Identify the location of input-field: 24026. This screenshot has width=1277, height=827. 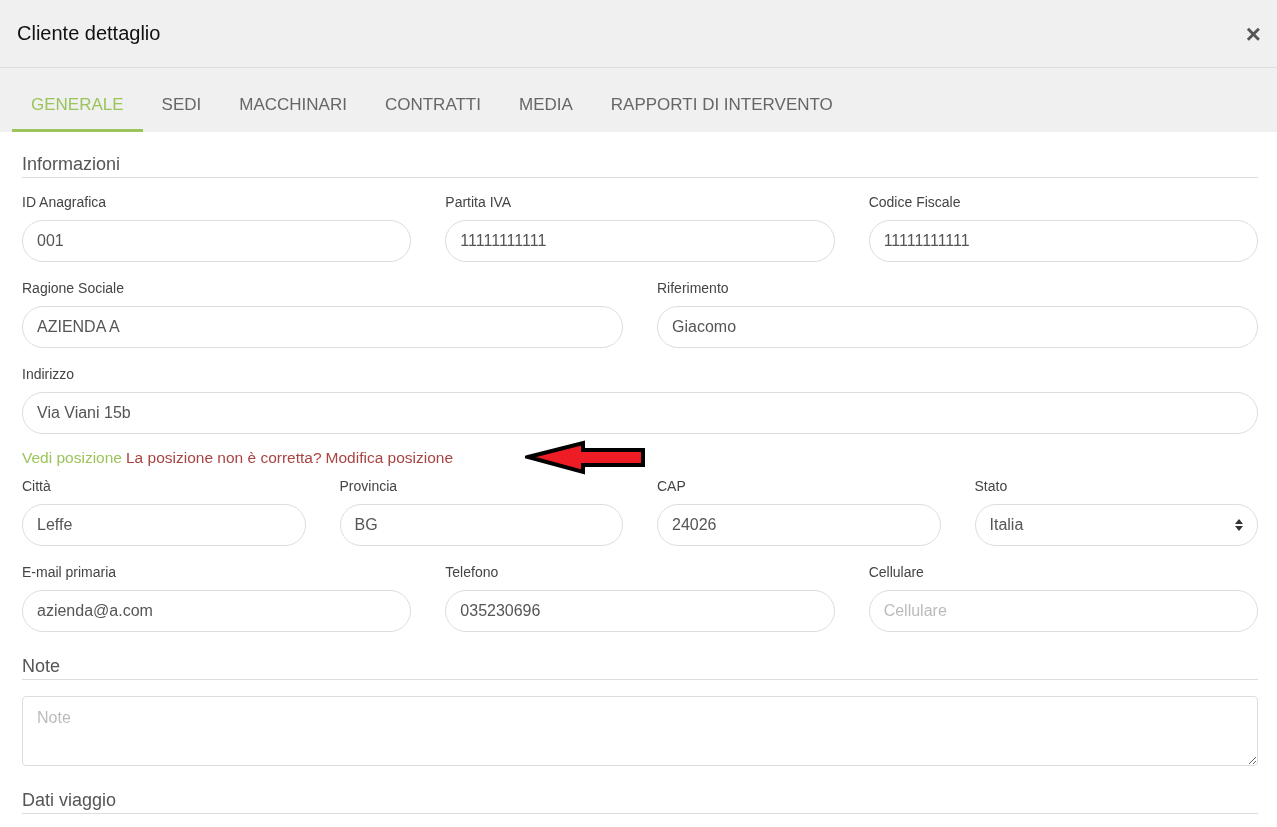
(799, 525).